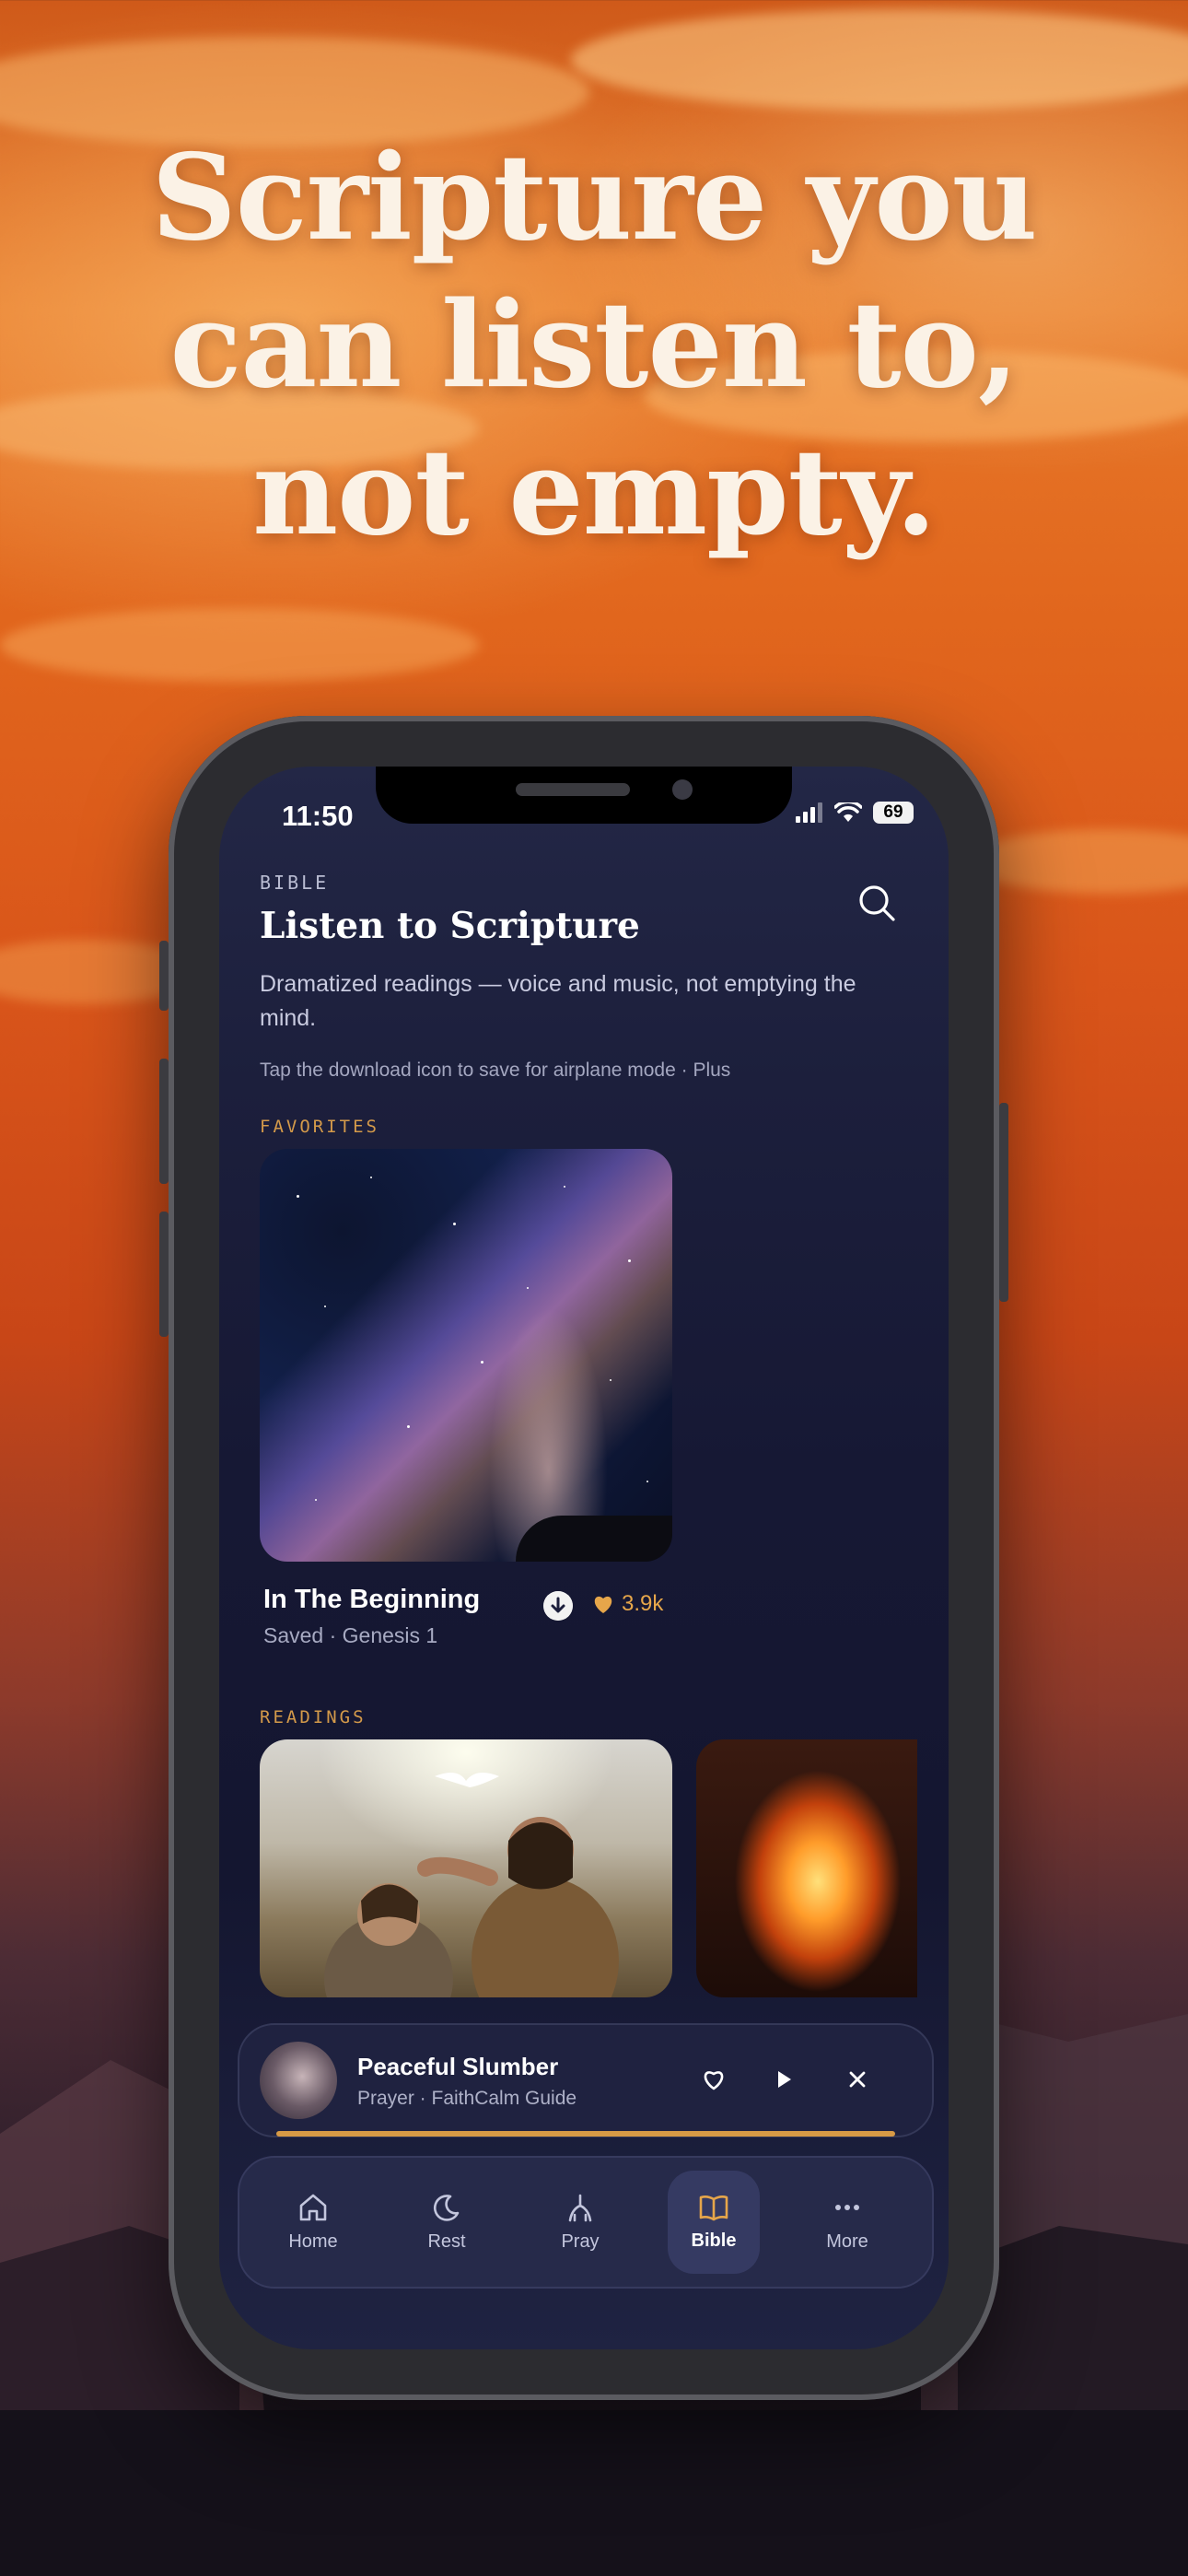 The height and width of the screenshot is (2576, 1188). I want to click on page-title: Listen to Scripture, so click(450, 926).